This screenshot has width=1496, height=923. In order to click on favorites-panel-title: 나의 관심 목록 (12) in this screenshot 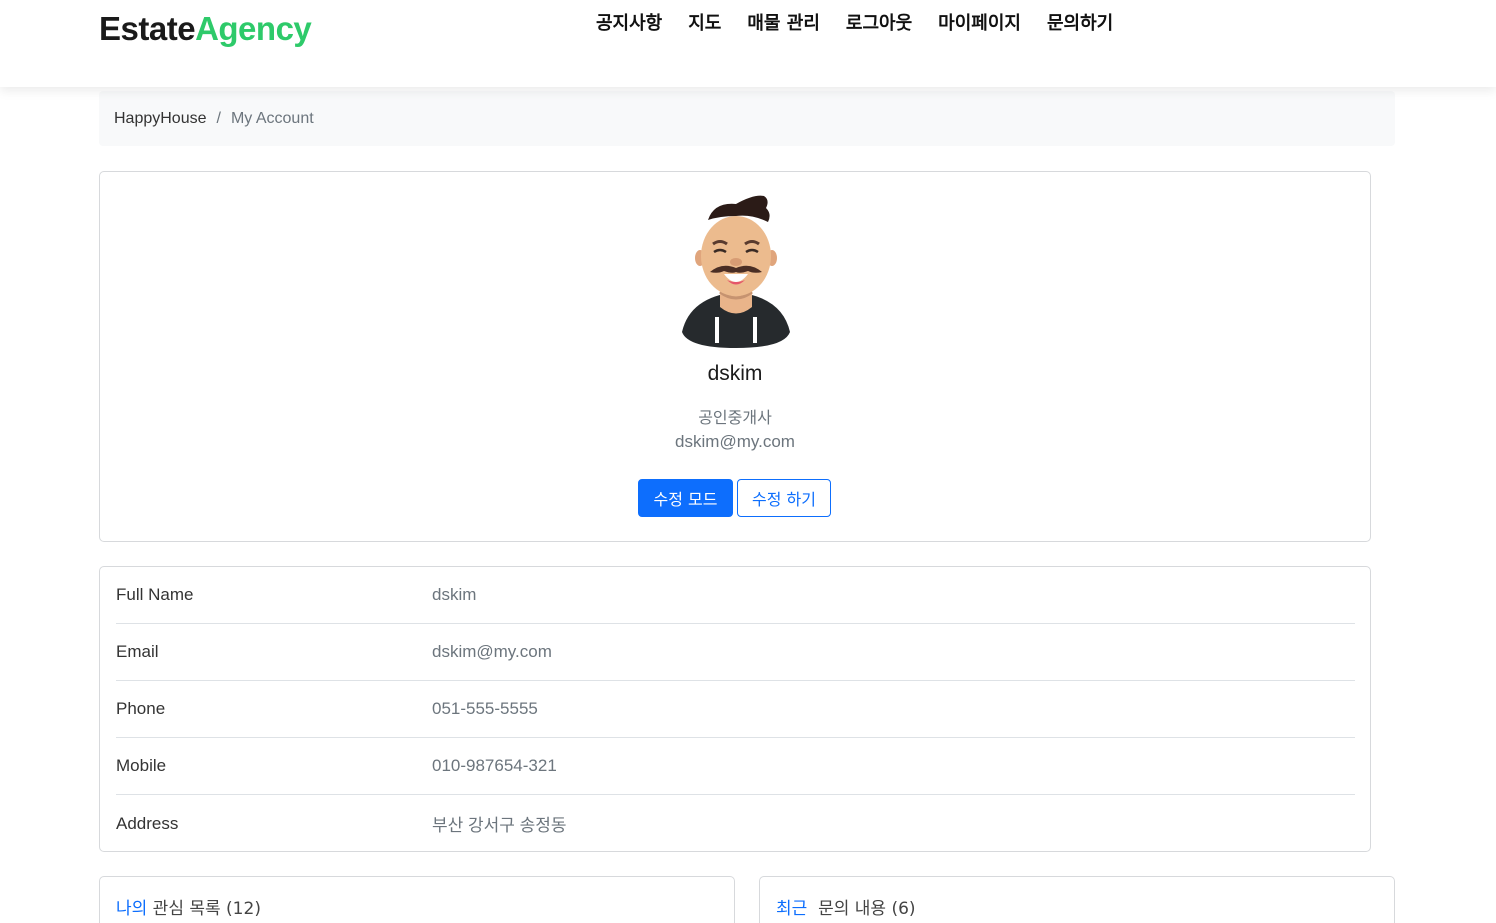, I will do `click(188, 906)`.